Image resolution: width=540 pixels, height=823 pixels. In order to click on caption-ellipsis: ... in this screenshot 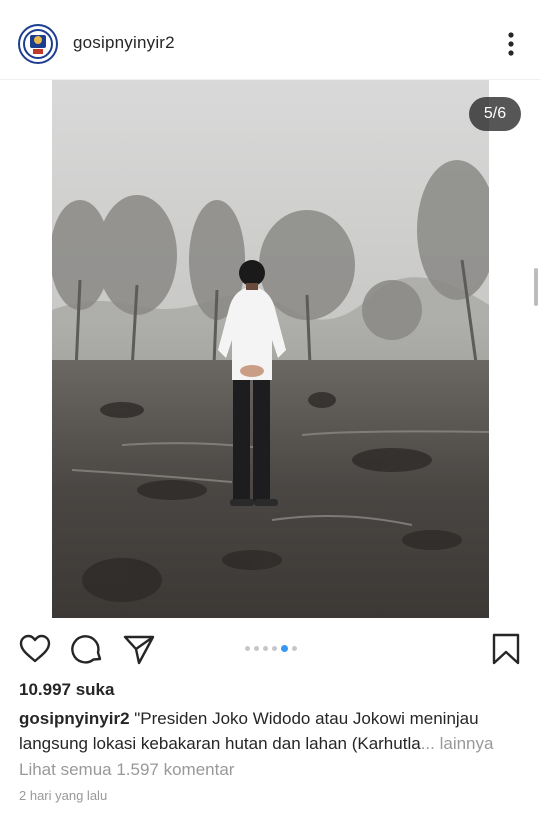, I will do `click(427, 743)`.